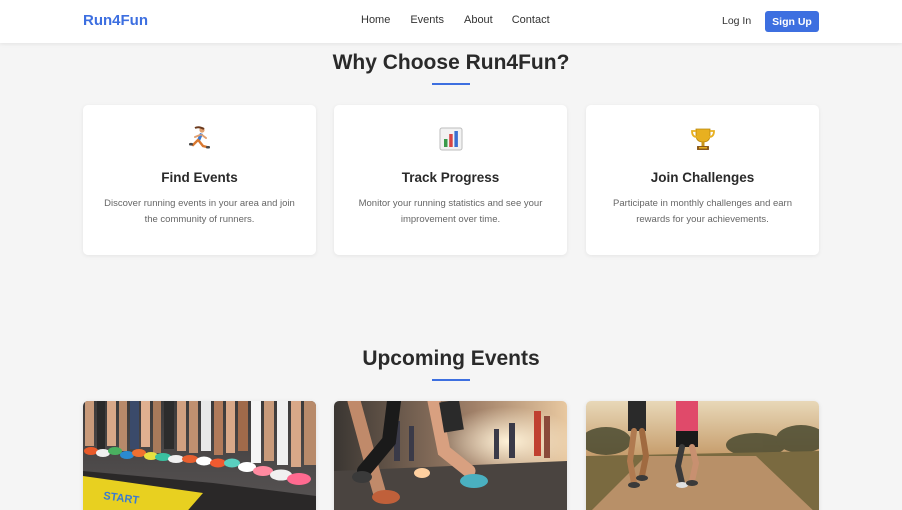 This screenshot has height=510, width=902. Describe the element at coordinates (451, 380) in the screenshot. I see `events-title-underline` at that location.